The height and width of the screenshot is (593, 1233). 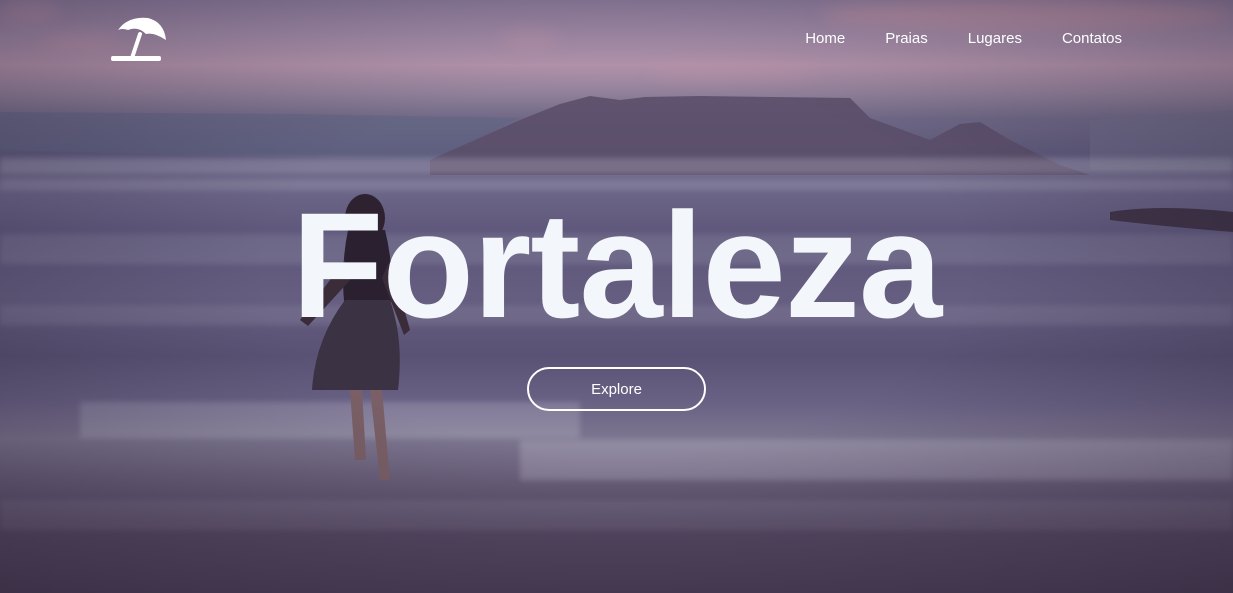 What do you see at coordinates (616, 389) in the screenshot?
I see `explore-button: Explore` at bounding box center [616, 389].